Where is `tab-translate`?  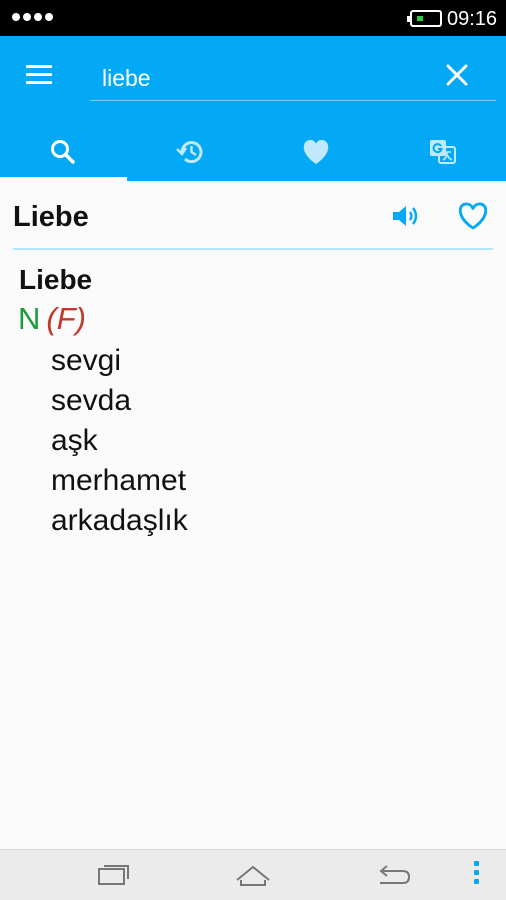
tab-translate is located at coordinates (443, 151).